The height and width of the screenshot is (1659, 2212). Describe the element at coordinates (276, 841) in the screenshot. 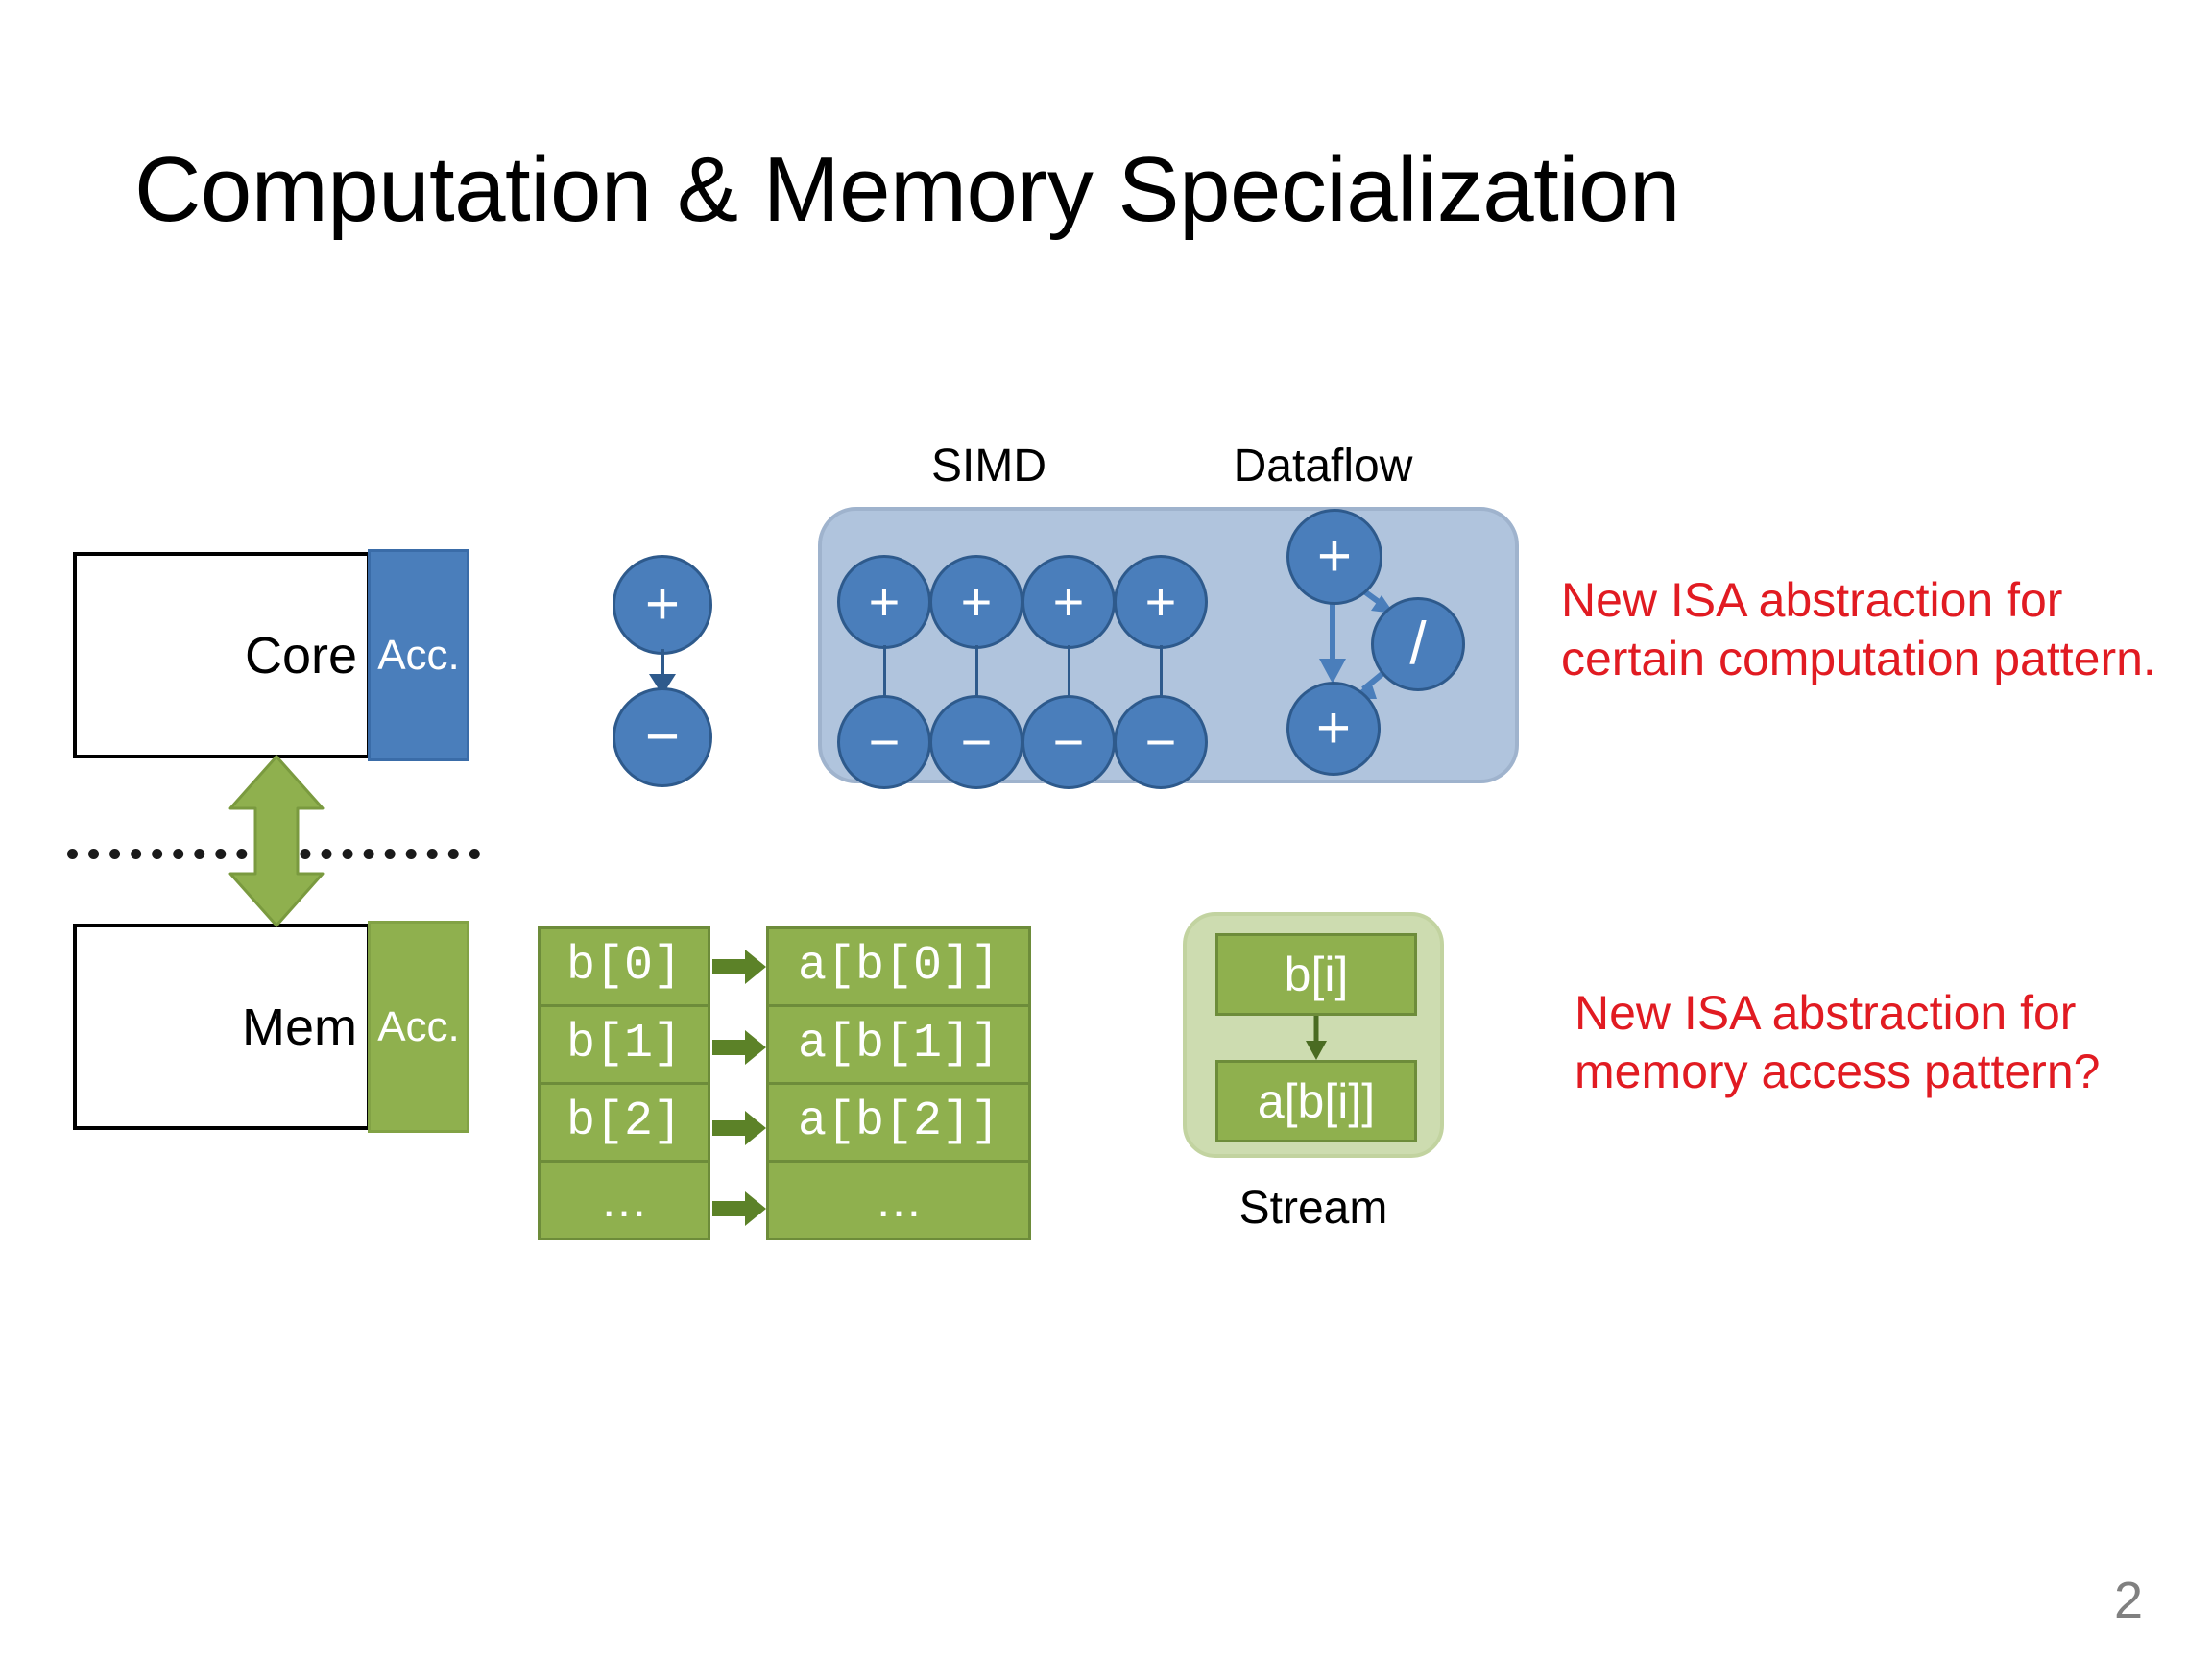

I see `core-mem-interconnect-arrow` at that location.